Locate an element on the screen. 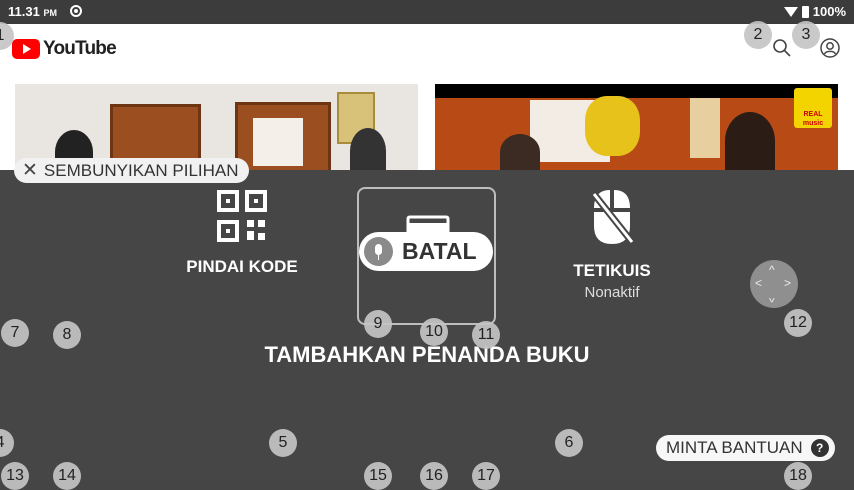 This screenshot has width=854, height=490. cancel-voice-button: BATAL is located at coordinates (426, 251).